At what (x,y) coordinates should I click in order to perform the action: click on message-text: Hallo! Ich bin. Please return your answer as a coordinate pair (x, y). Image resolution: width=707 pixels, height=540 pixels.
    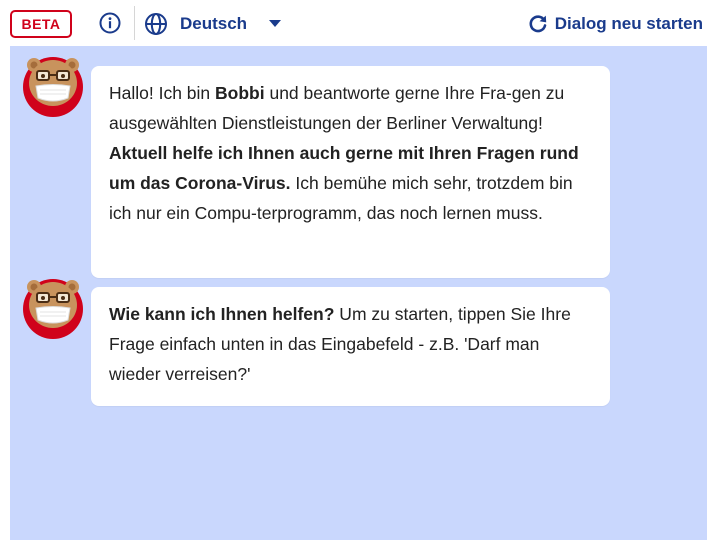
    Looking at the image, I should click on (162, 93).